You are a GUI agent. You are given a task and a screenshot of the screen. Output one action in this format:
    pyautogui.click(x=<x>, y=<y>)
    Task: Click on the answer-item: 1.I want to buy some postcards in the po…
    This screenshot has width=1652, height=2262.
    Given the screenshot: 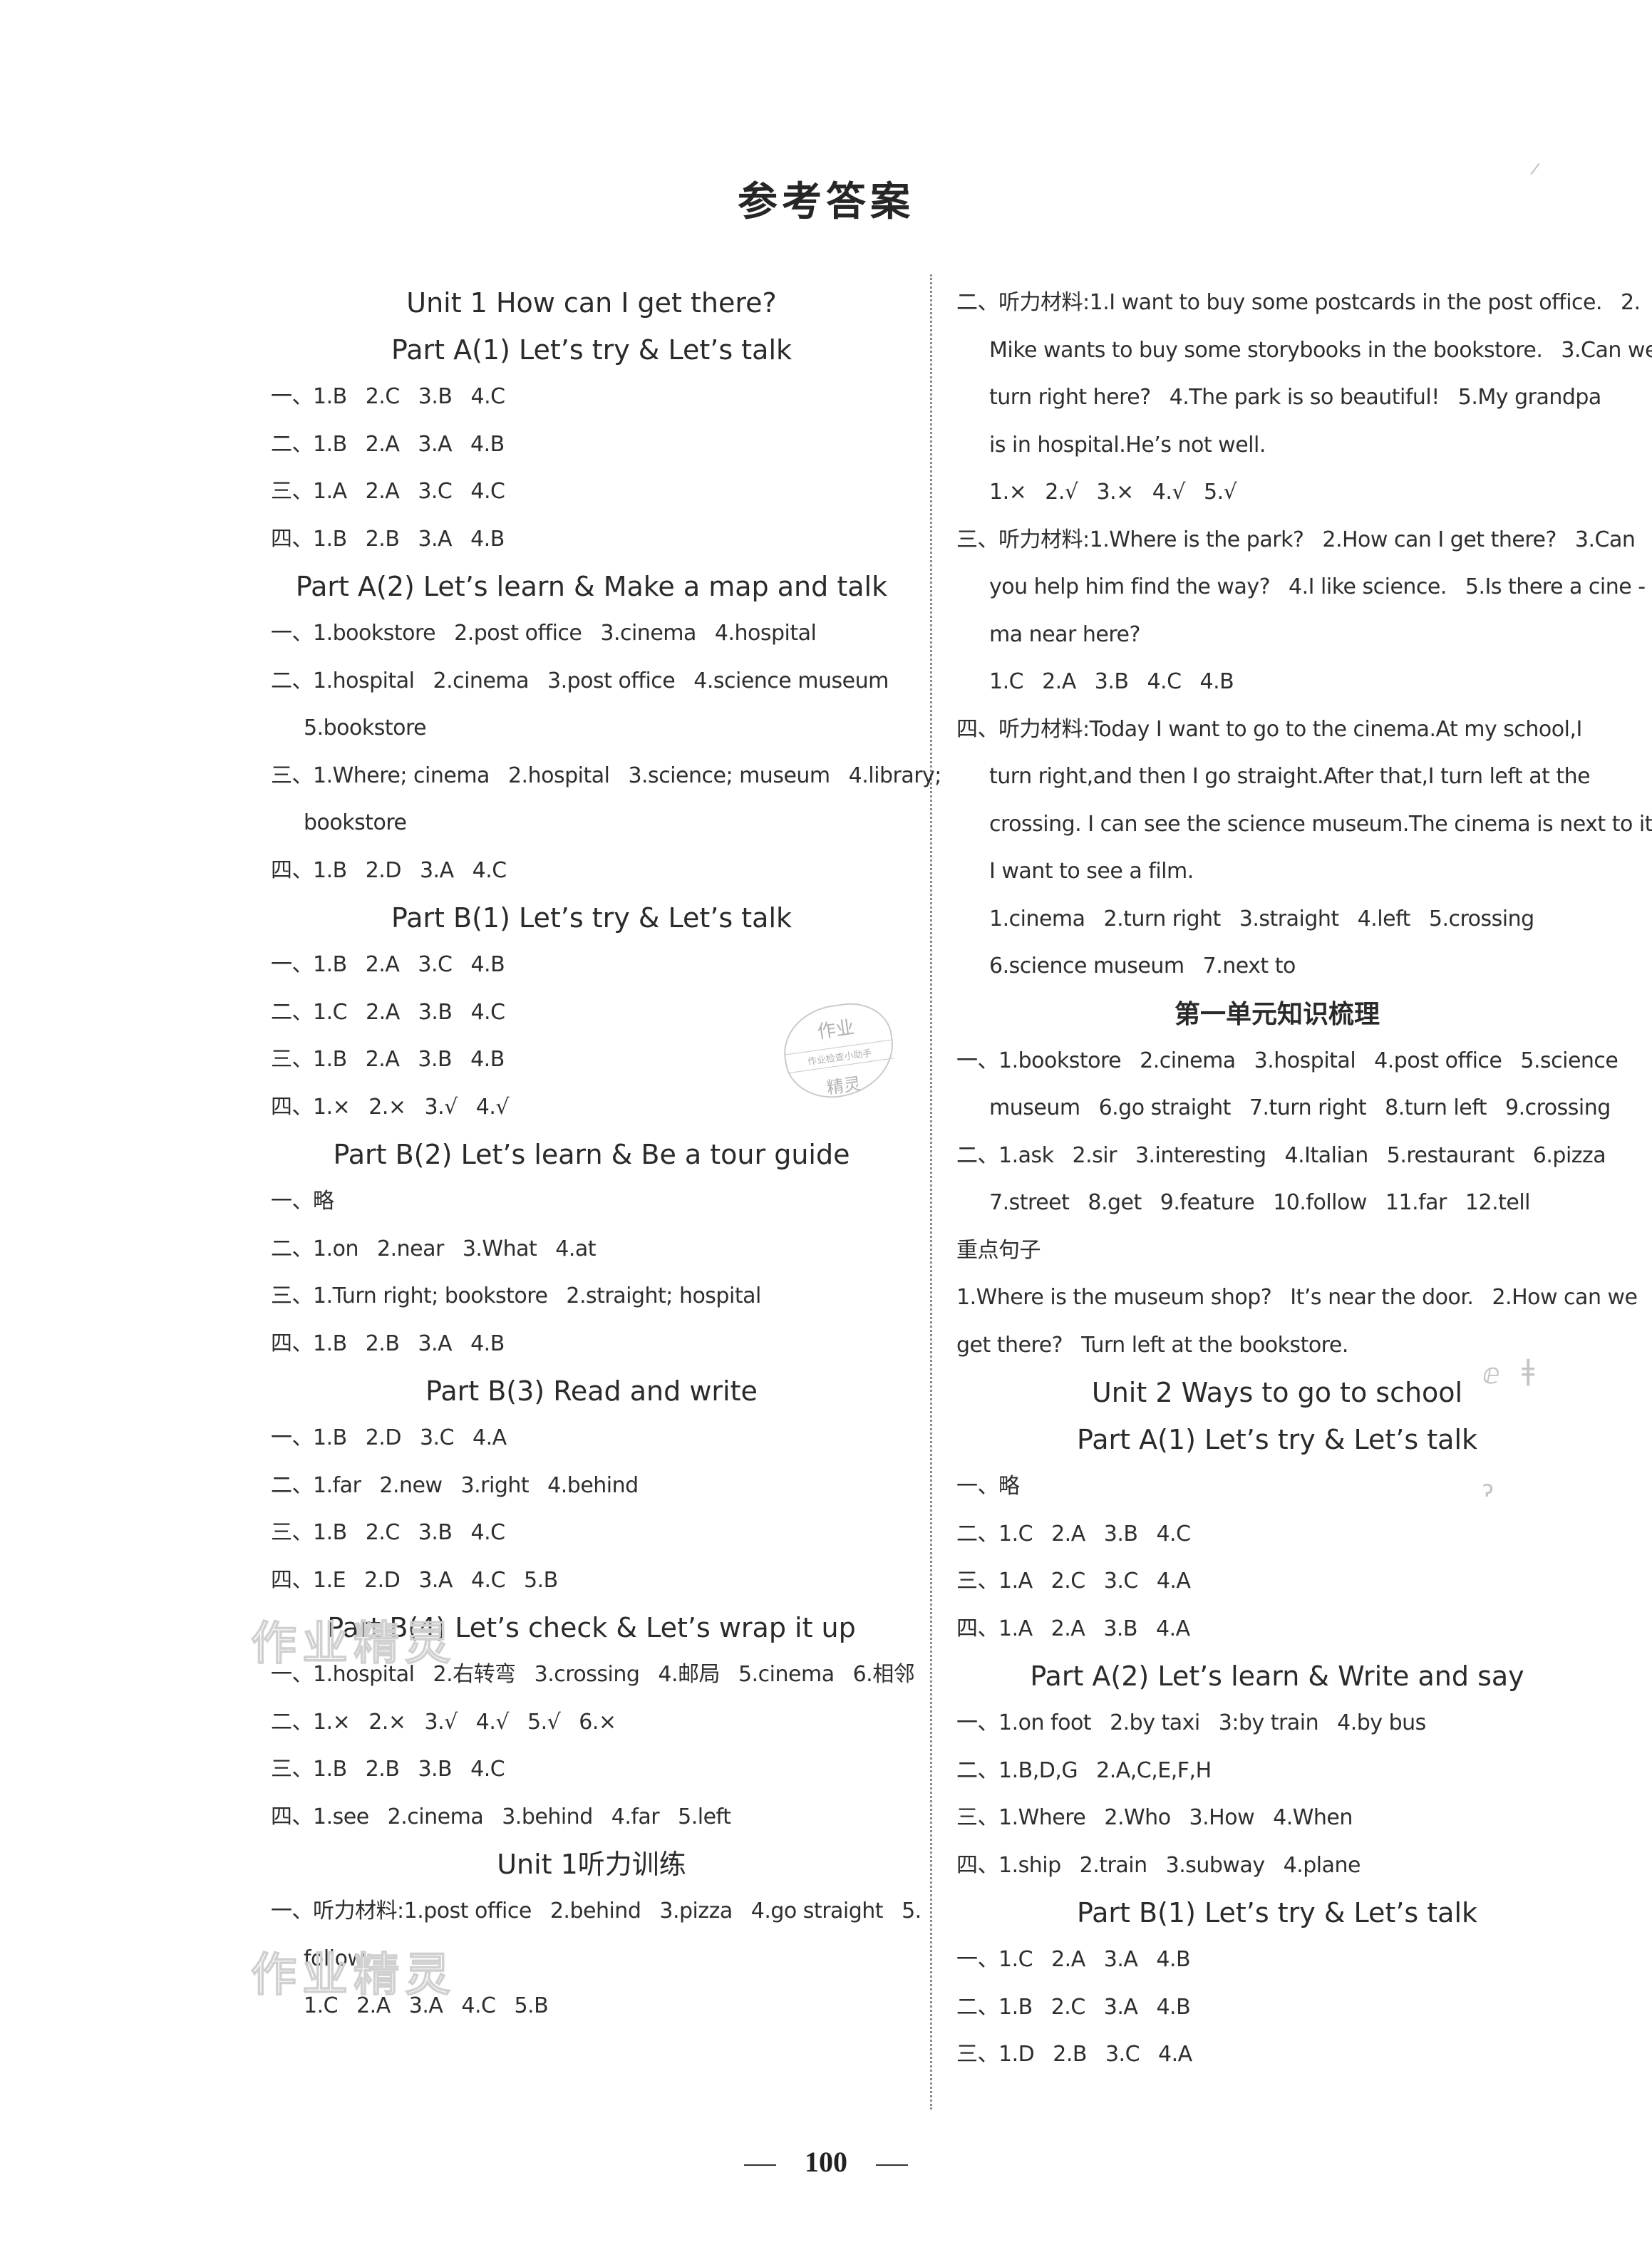 What is the action you would take?
    pyautogui.click(x=1346, y=302)
    